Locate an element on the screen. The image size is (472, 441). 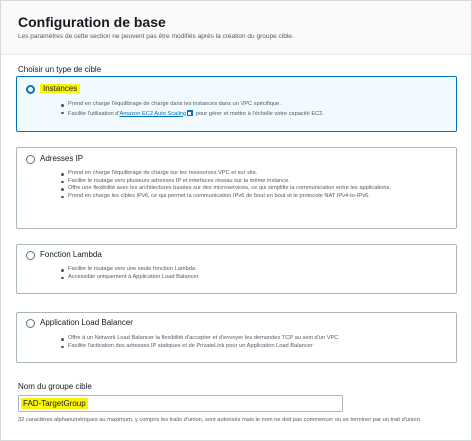
option-title-lambda: Fonction Lambda is located at coordinates (71, 254).